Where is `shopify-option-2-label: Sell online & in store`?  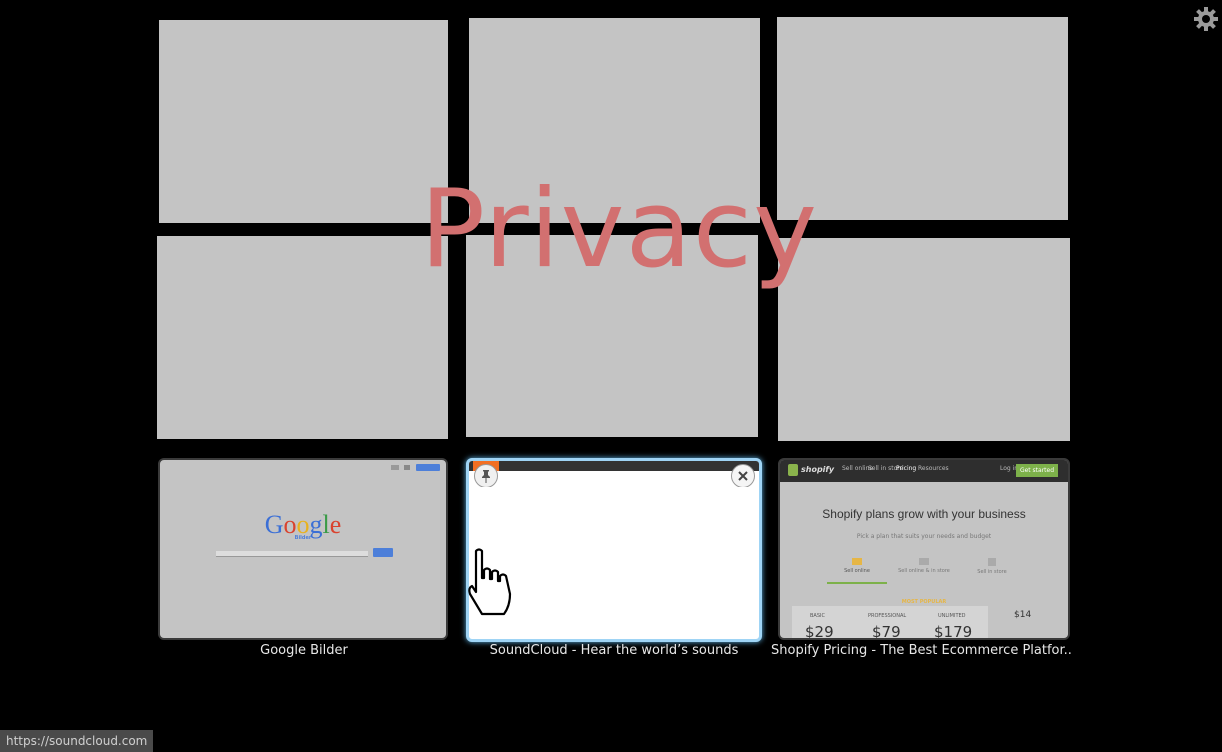
shopify-option-2-label: Sell online & in store is located at coordinates (924, 571).